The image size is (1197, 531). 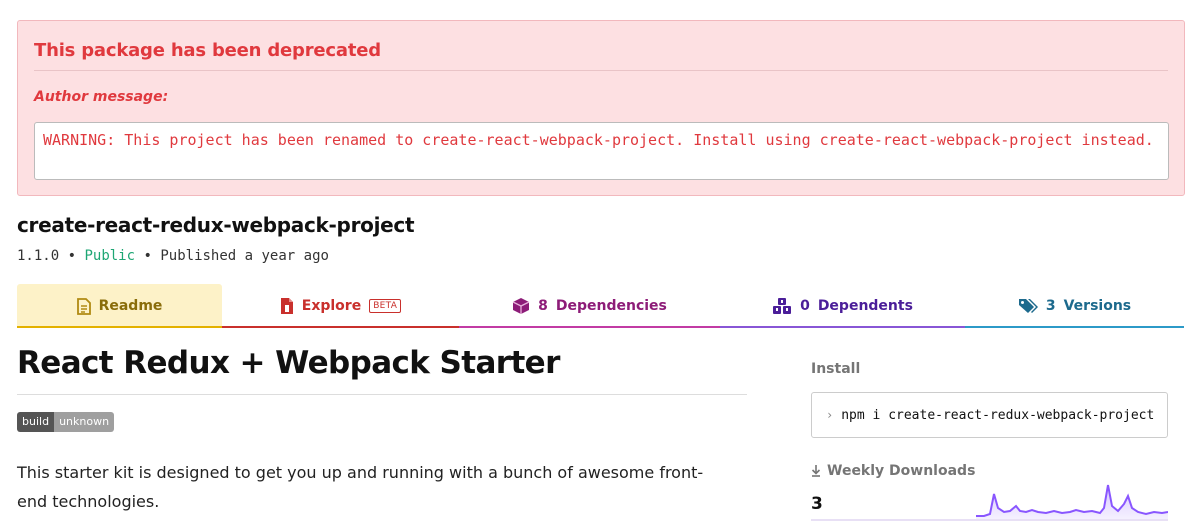 I want to click on tab-dependents: 0 Dependents, so click(x=842, y=306).